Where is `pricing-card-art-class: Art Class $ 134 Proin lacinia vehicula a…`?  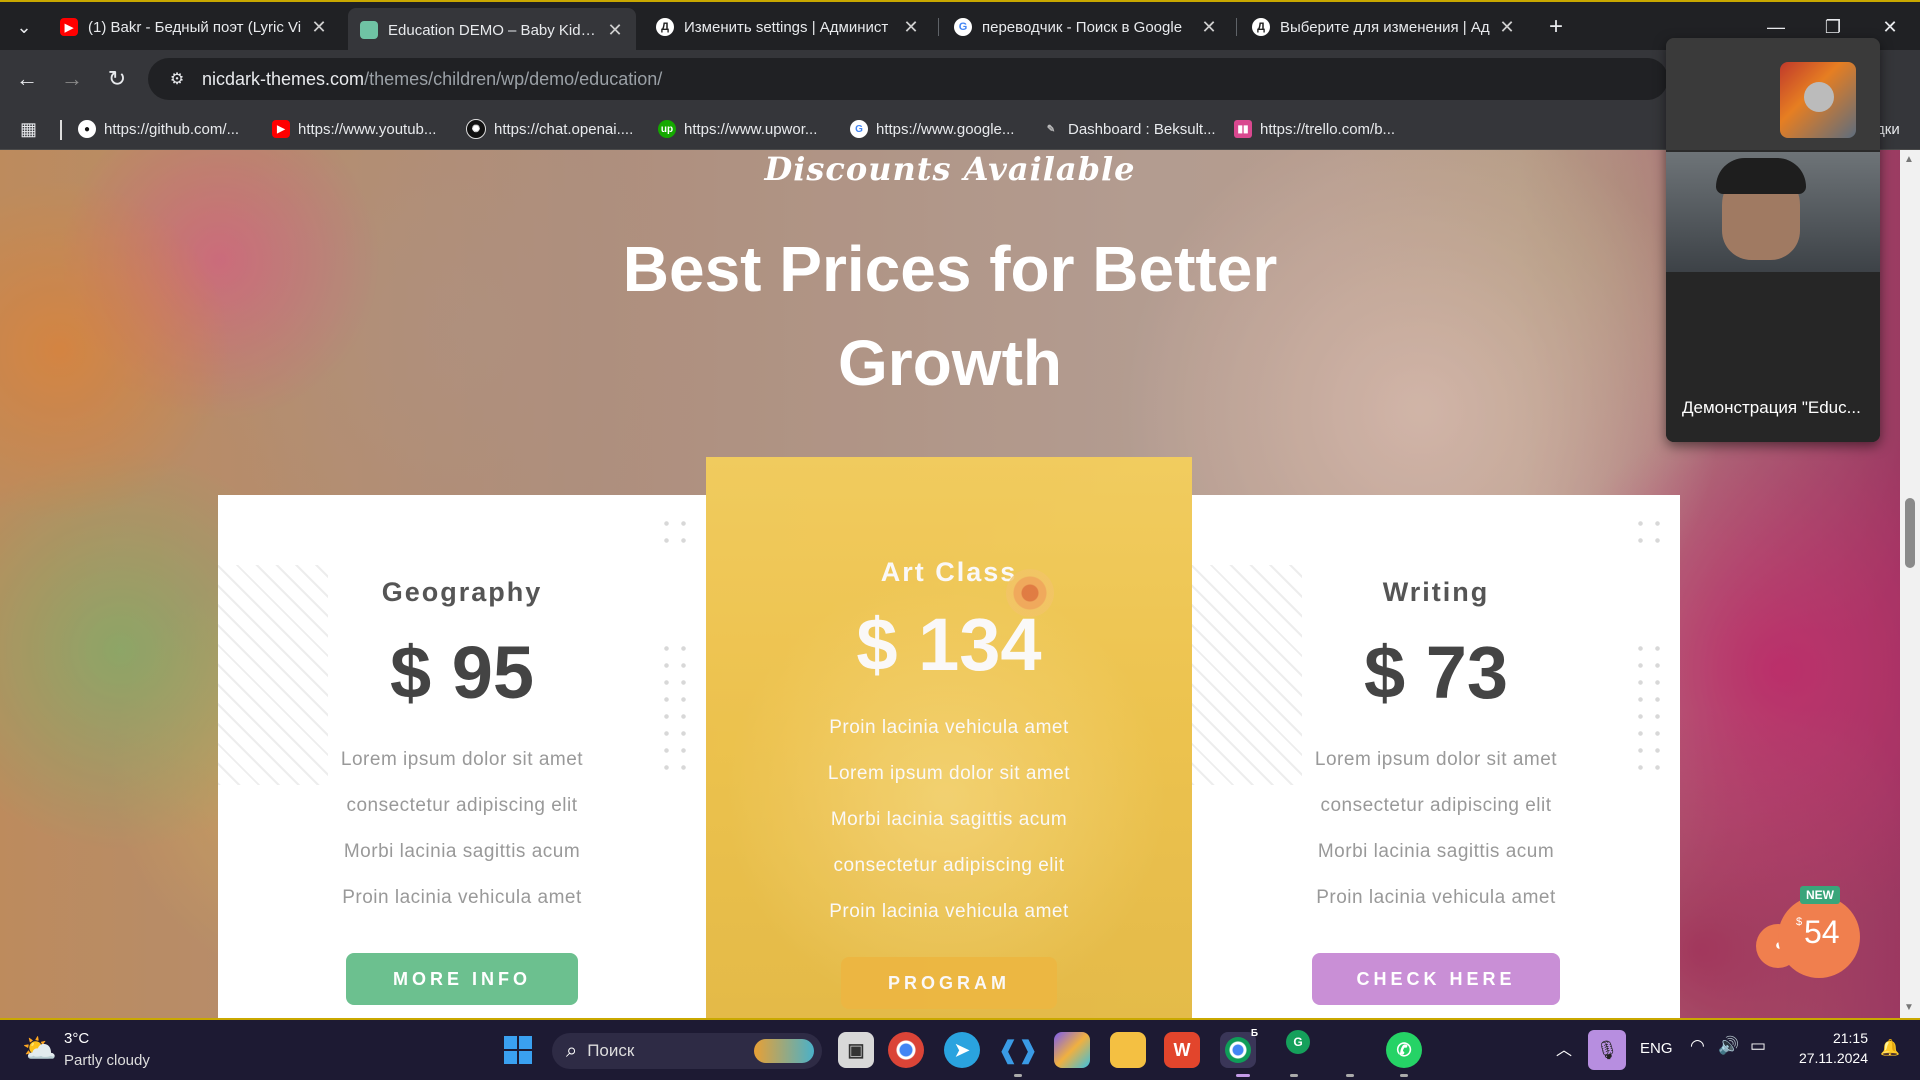 pricing-card-art-class: Art Class $ 134 Proin lacinia vehicula a… is located at coordinates (949, 737).